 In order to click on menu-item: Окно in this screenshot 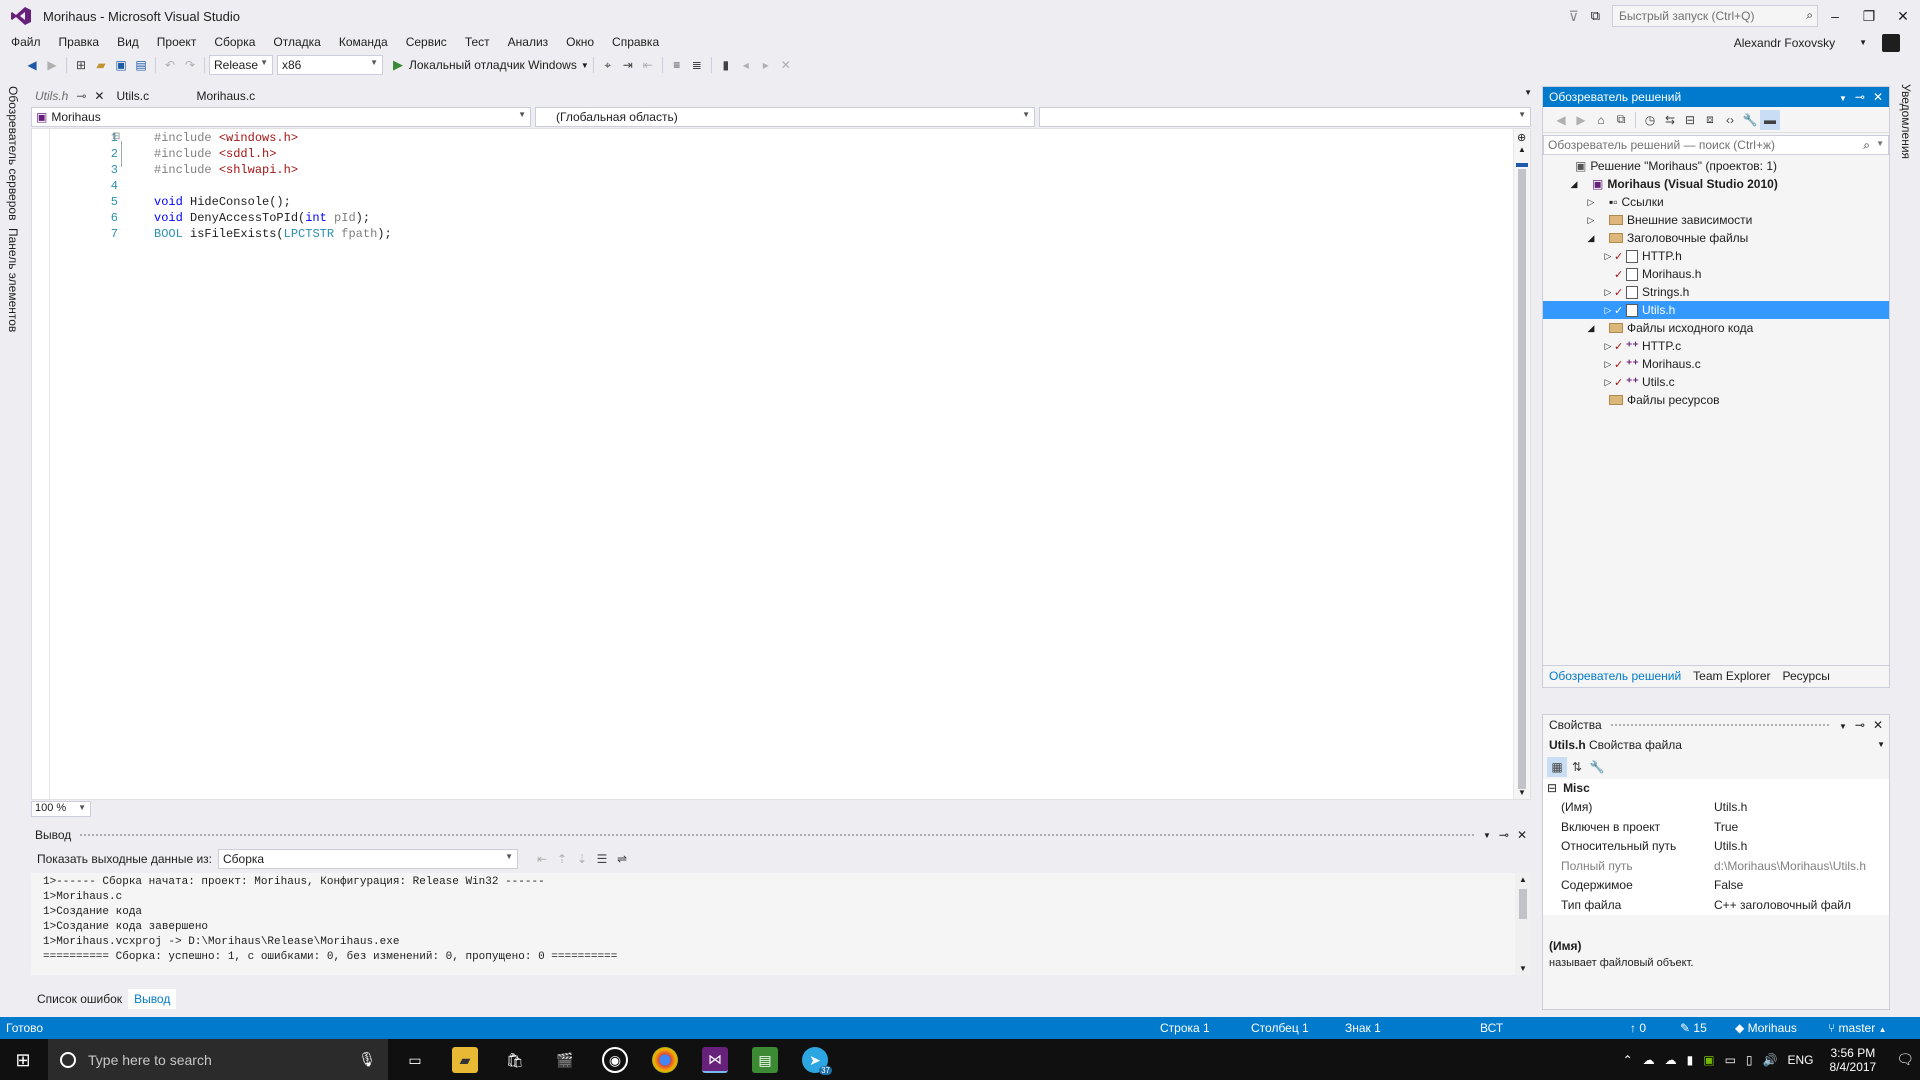, I will do `click(580, 42)`.